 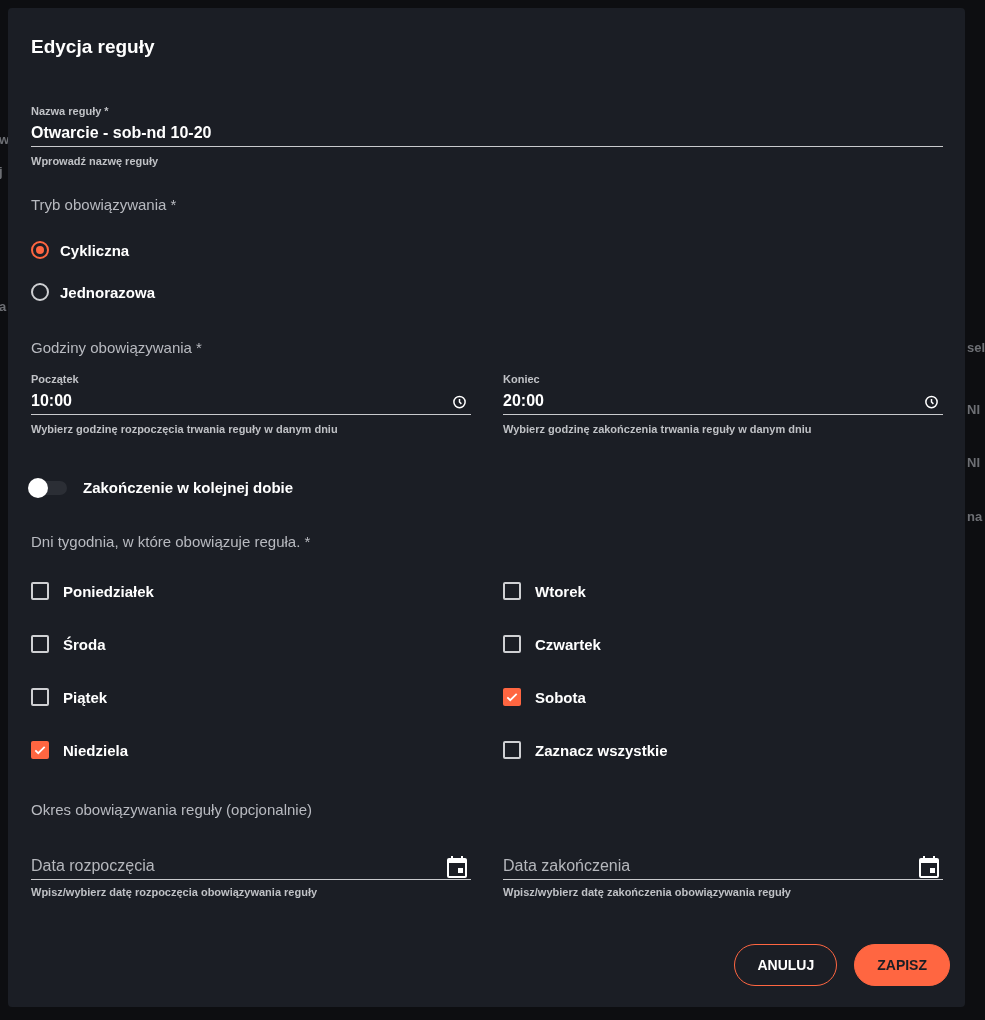 What do you see at coordinates (487, 292) in the screenshot?
I see `radio-option: Jednorazowa` at bounding box center [487, 292].